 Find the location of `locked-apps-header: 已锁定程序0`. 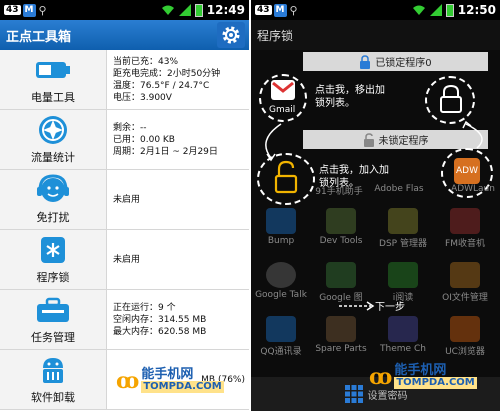

locked-apps-header: 已锁定程序0 is located at coordinates (395, 61).